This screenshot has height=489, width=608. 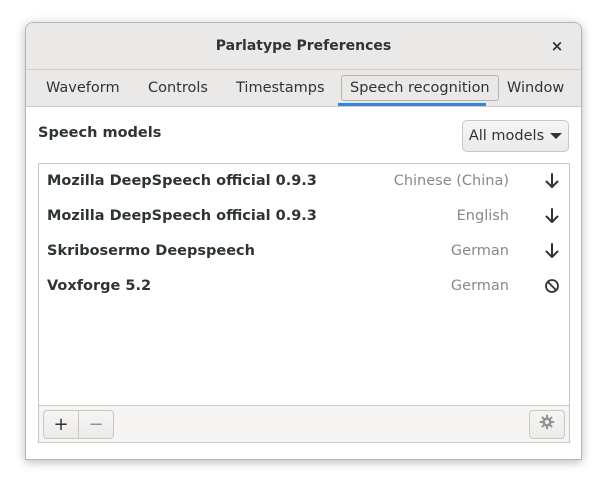 What do you see at coordinates (304, 251) in the screenshot?
I see `list-item: Skribosermo Deepspeech German` at bounding box center [304, 251].